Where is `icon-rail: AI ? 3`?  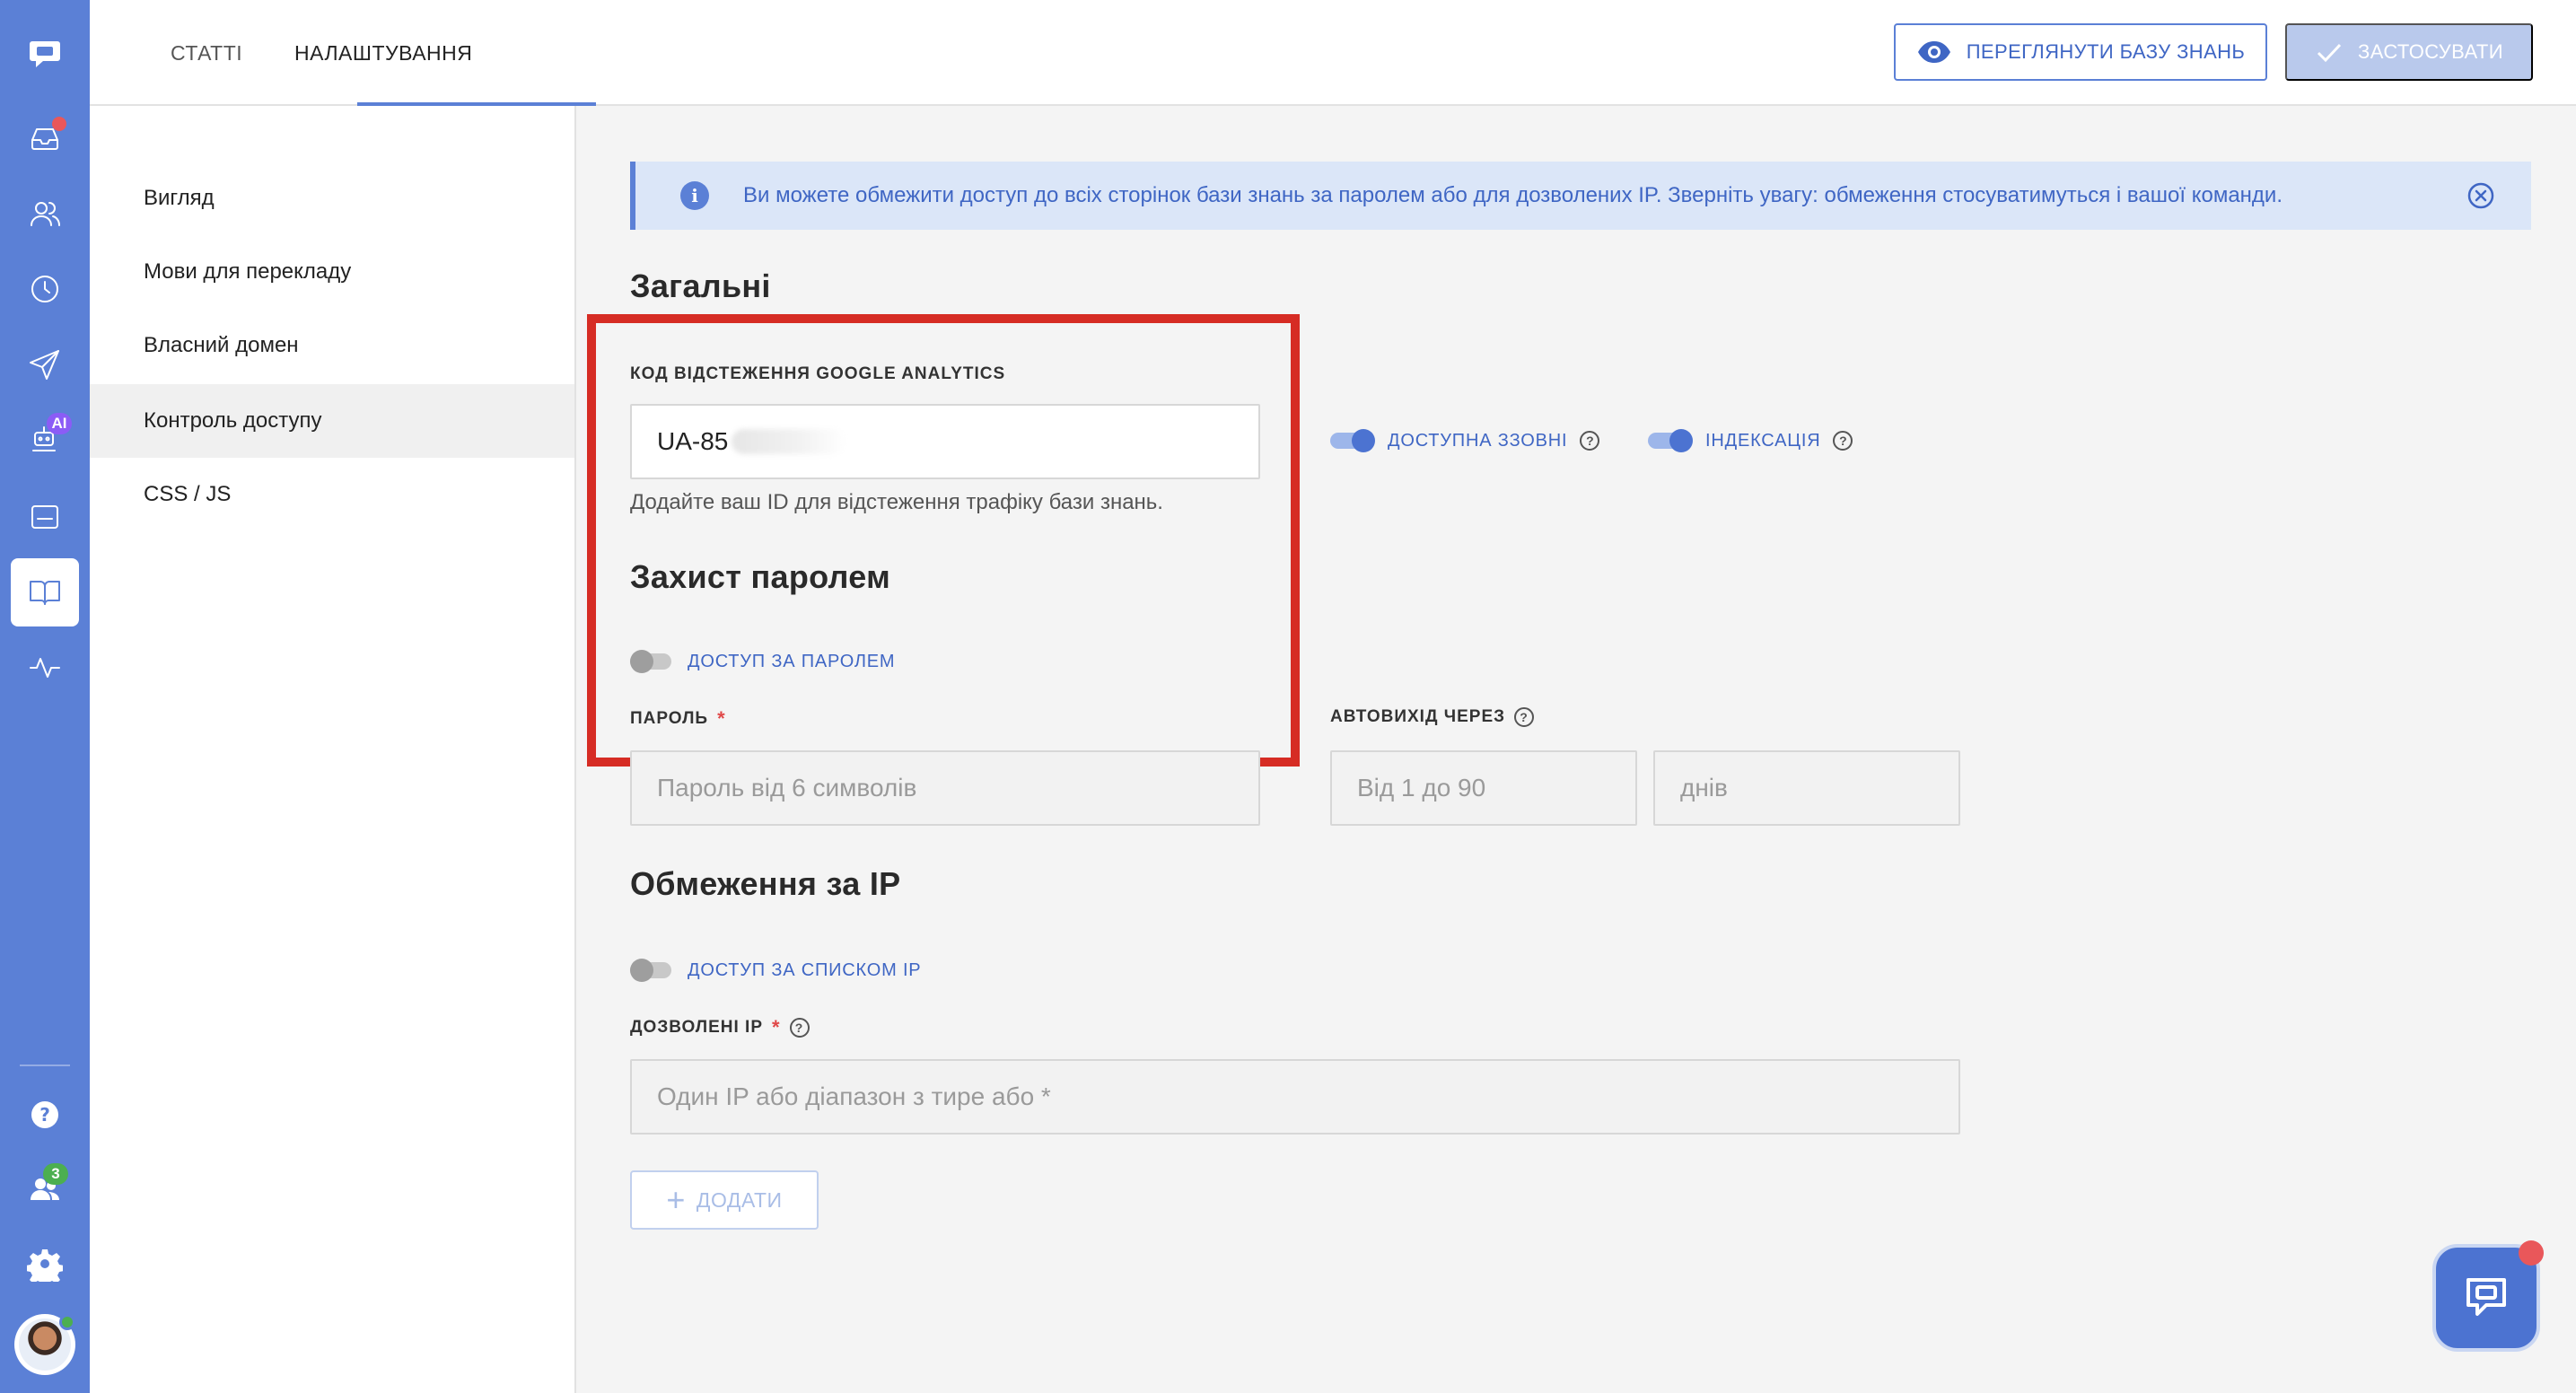 icon-rail: AI ? 3 is located at coordinates (45, 697).